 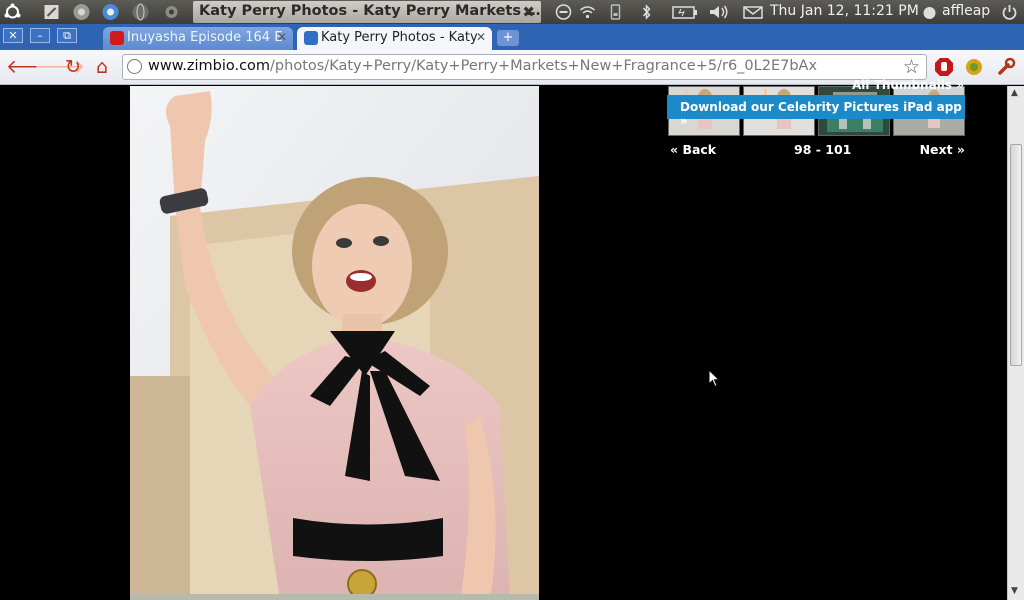 I want to click on indicator-minus-icon, so click(x=563, y=12).